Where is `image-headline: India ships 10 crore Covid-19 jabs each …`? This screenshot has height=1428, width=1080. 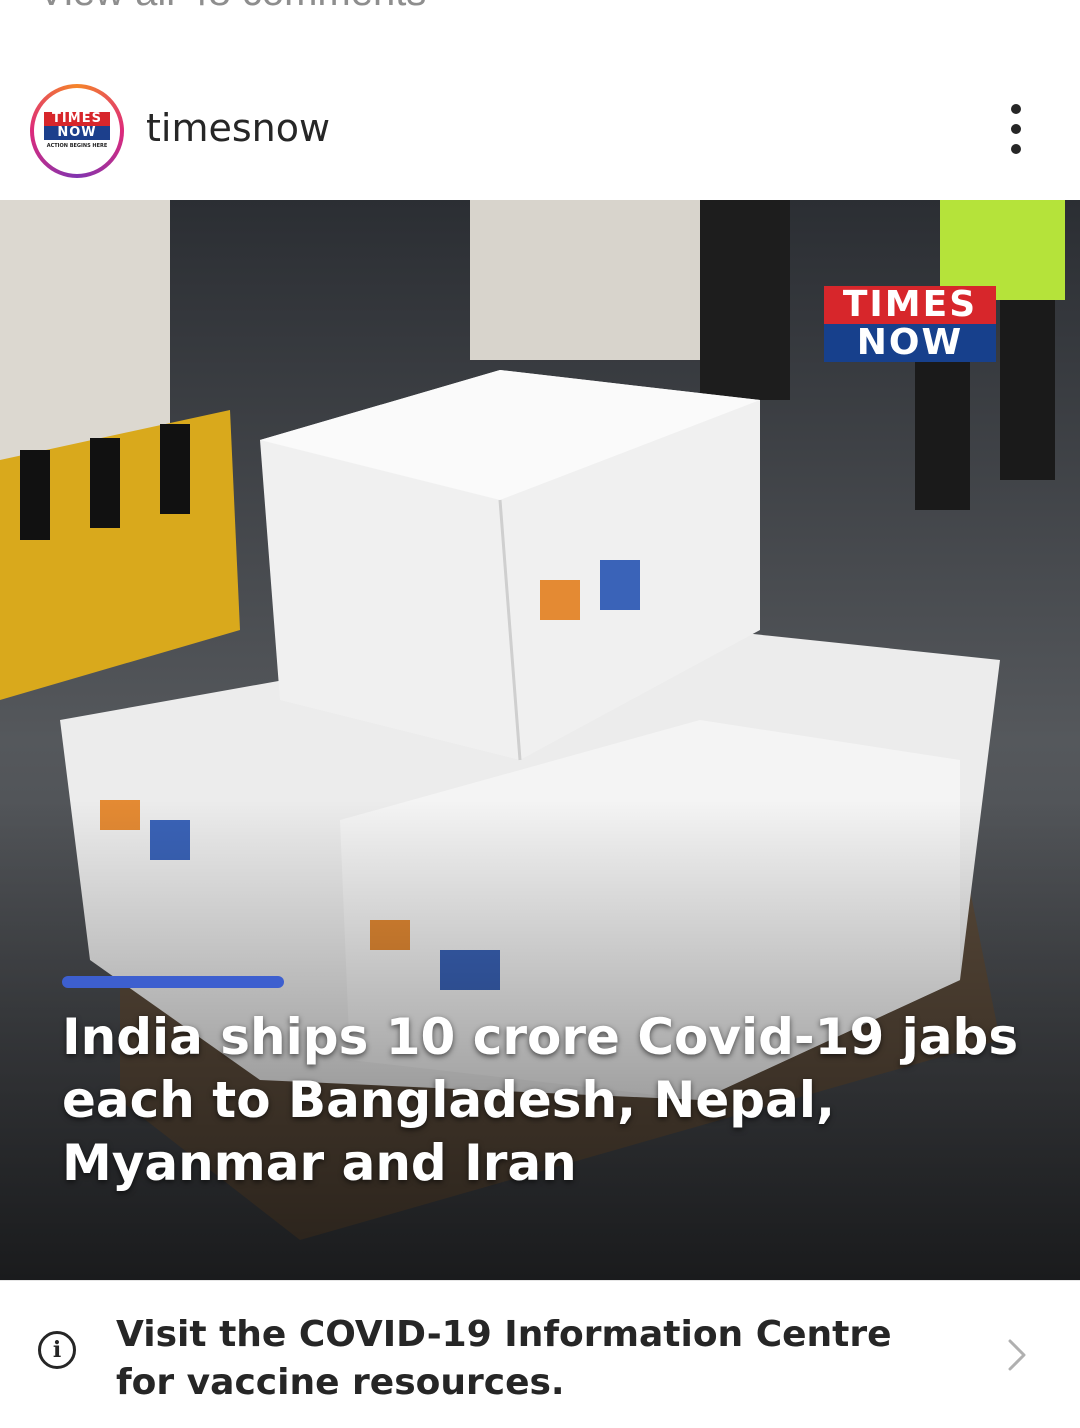
image-headline: India ships 10 crore Covid-19 jabs each … is located at coordinates (540, 1100).